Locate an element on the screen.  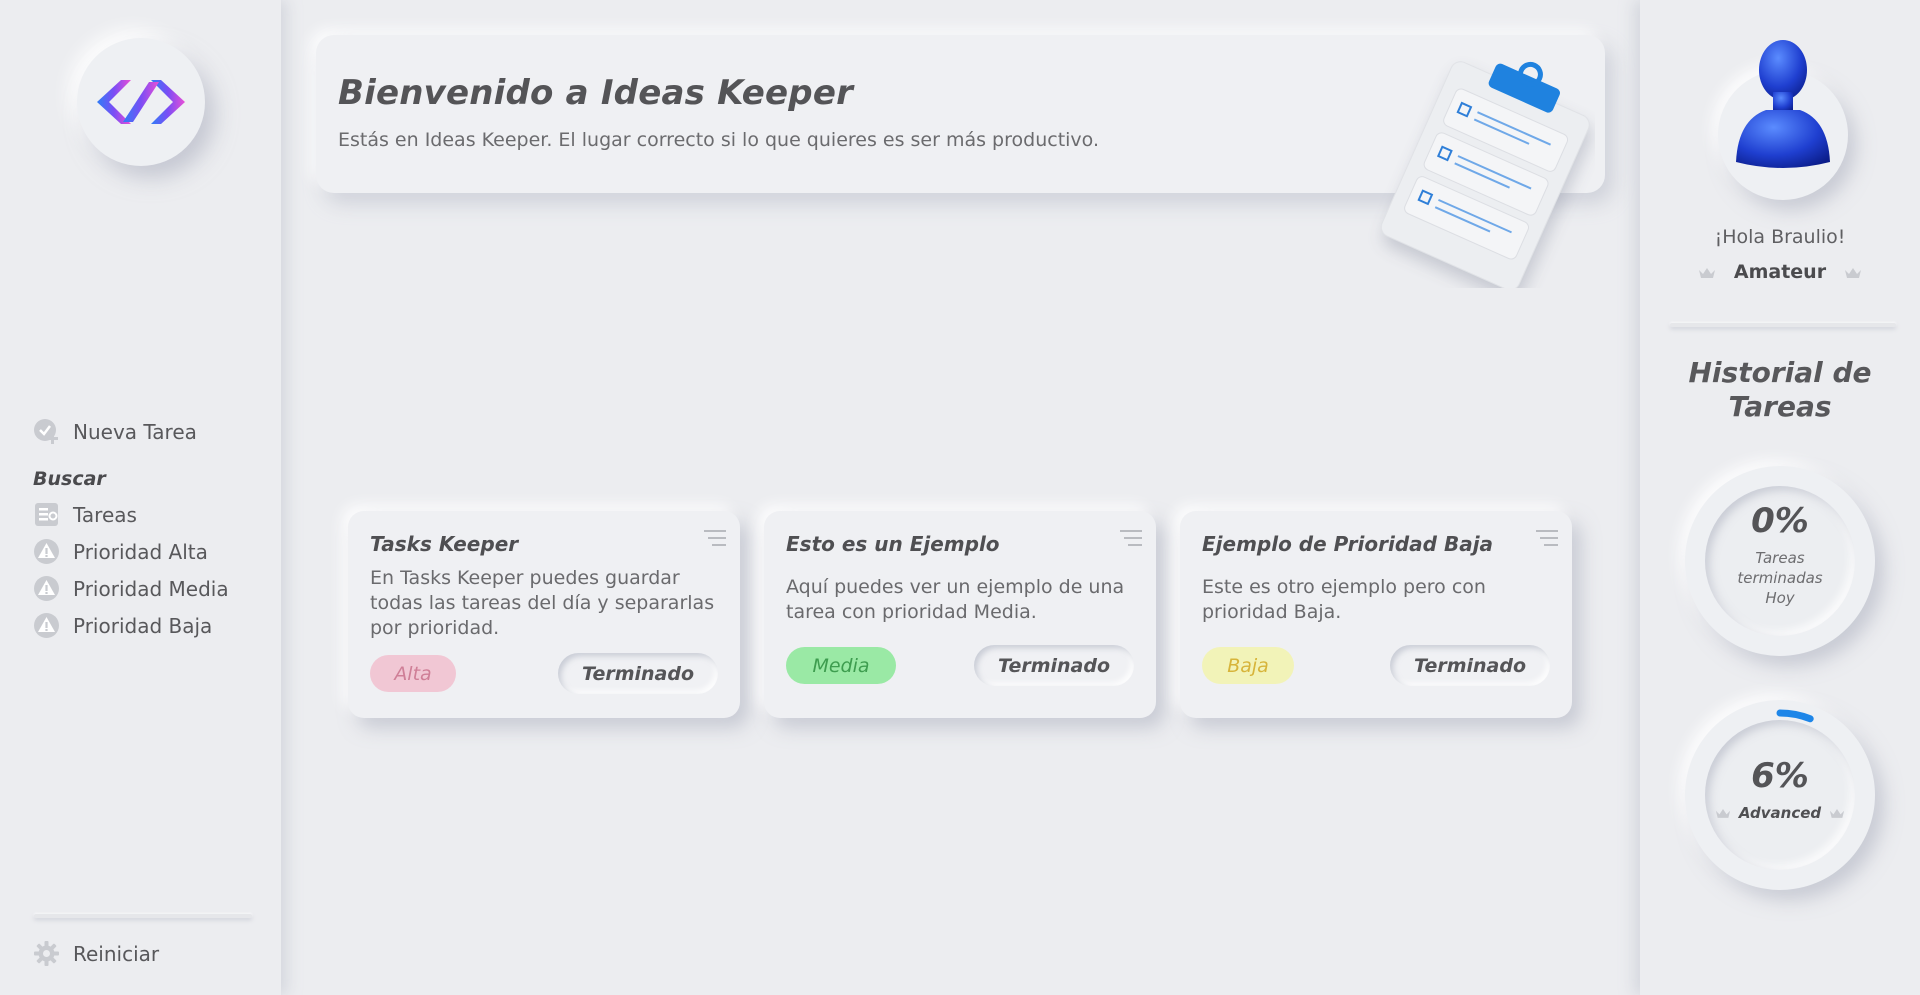
sidebar-item-label: Prioridad Alta is located at coordinates (140, 551).